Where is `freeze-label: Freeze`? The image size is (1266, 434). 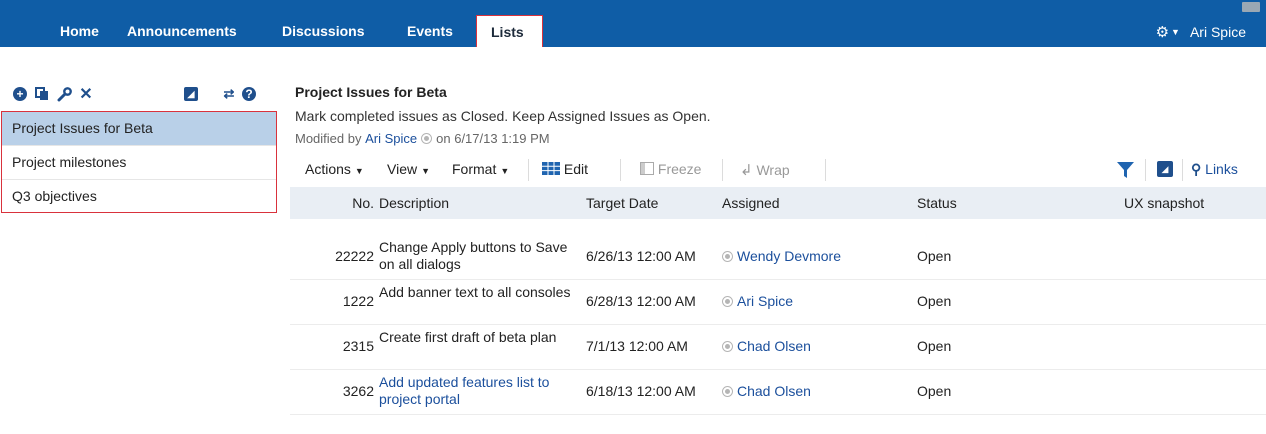 freeze-label: Freeze is located at coordinates (679, 169).